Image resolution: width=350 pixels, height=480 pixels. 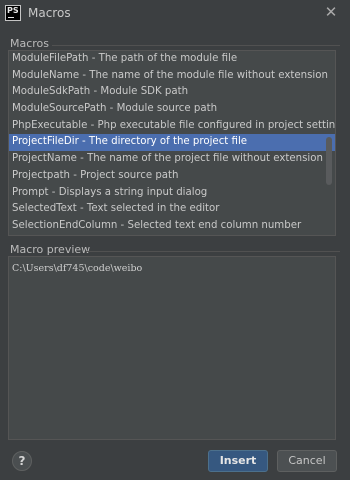 I want to click on help-button: ?, so click(x=22, y=461).